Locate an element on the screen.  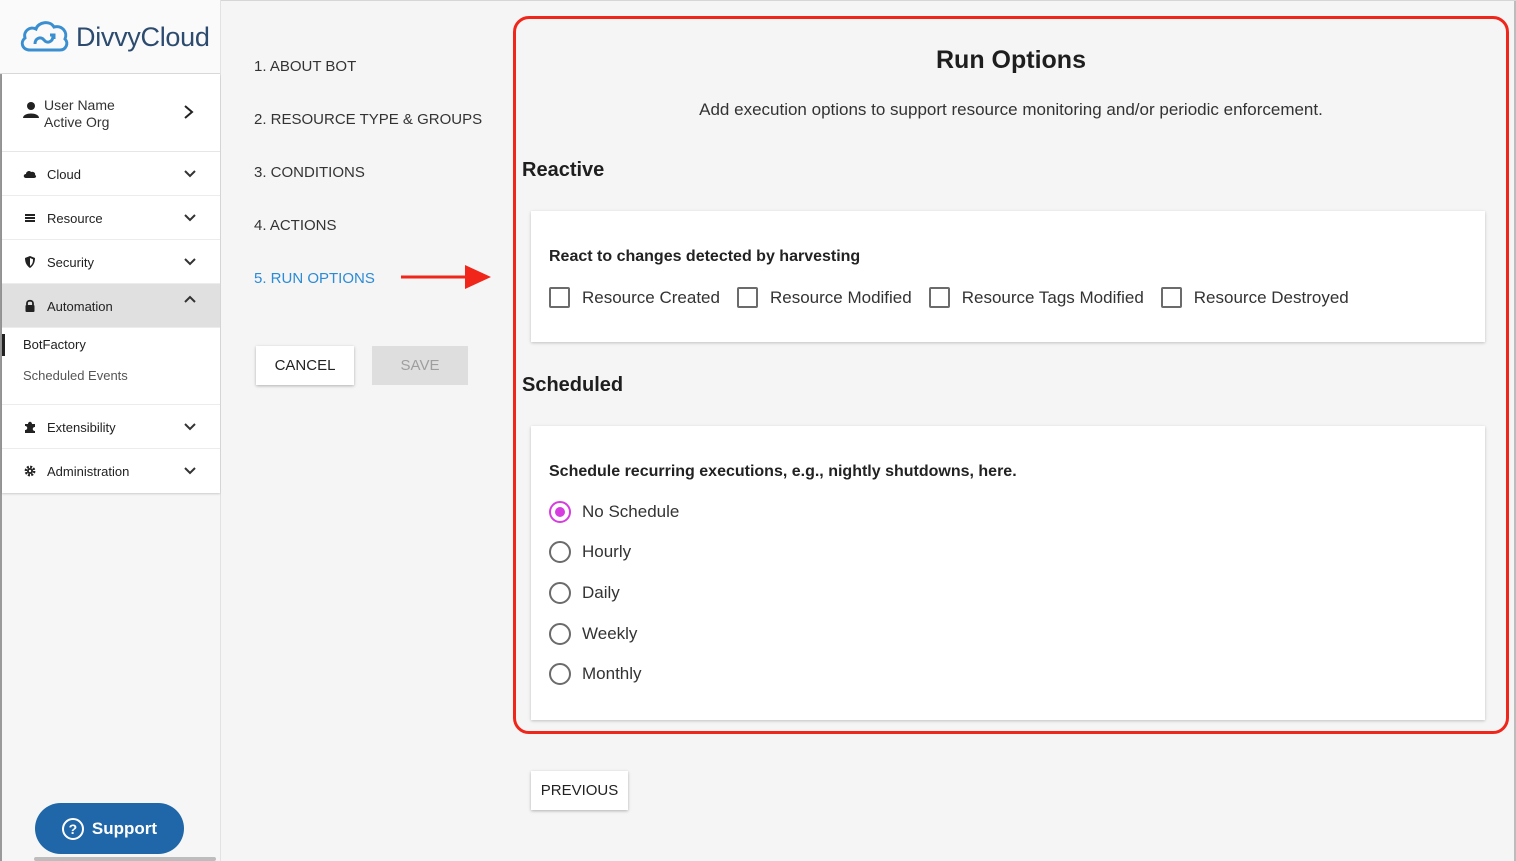
user-icon is located at coordinates (31, 110).